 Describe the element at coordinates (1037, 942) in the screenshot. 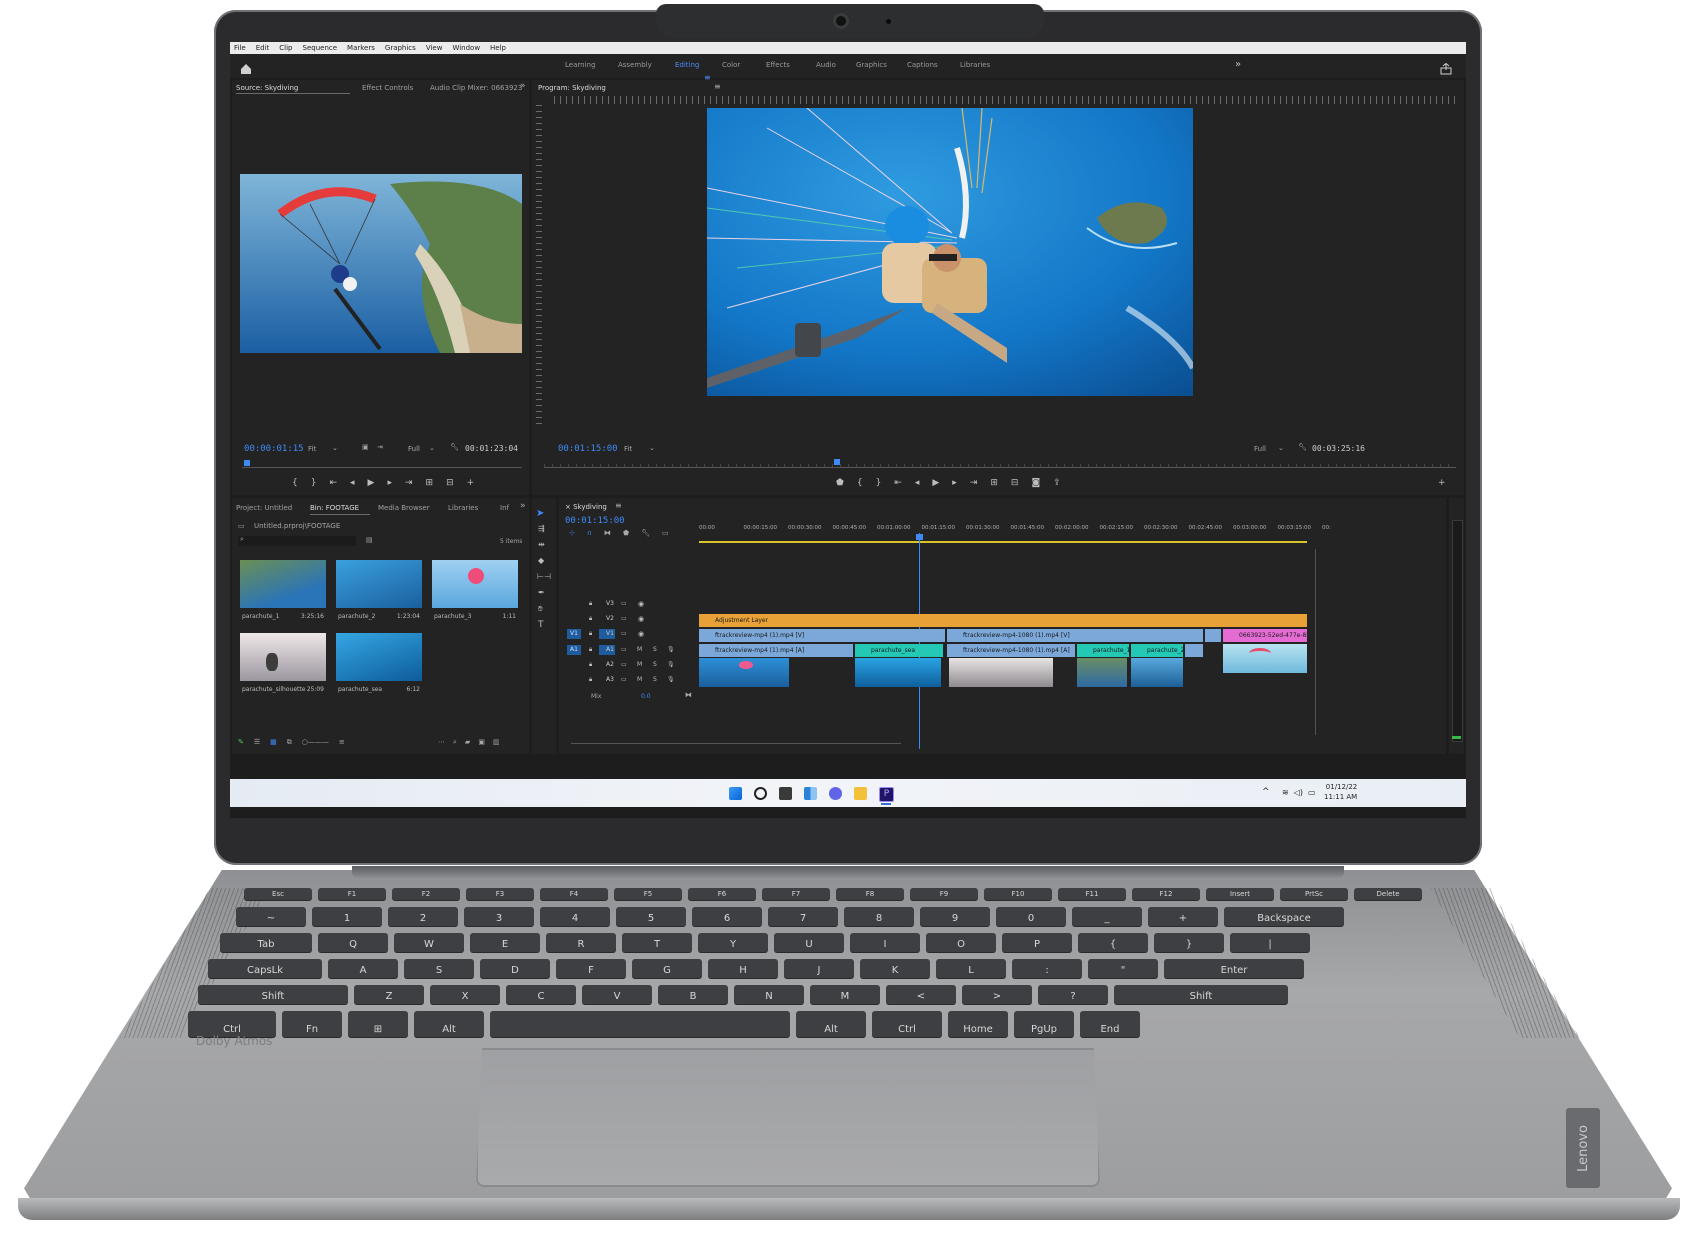

I see `key: P` at that location.